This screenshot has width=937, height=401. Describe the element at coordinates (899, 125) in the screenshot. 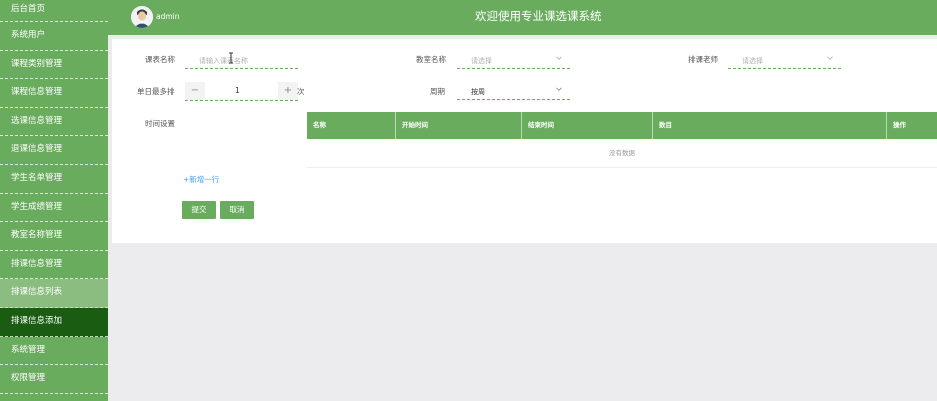

I see `column-header-actions: 操作` at that location.